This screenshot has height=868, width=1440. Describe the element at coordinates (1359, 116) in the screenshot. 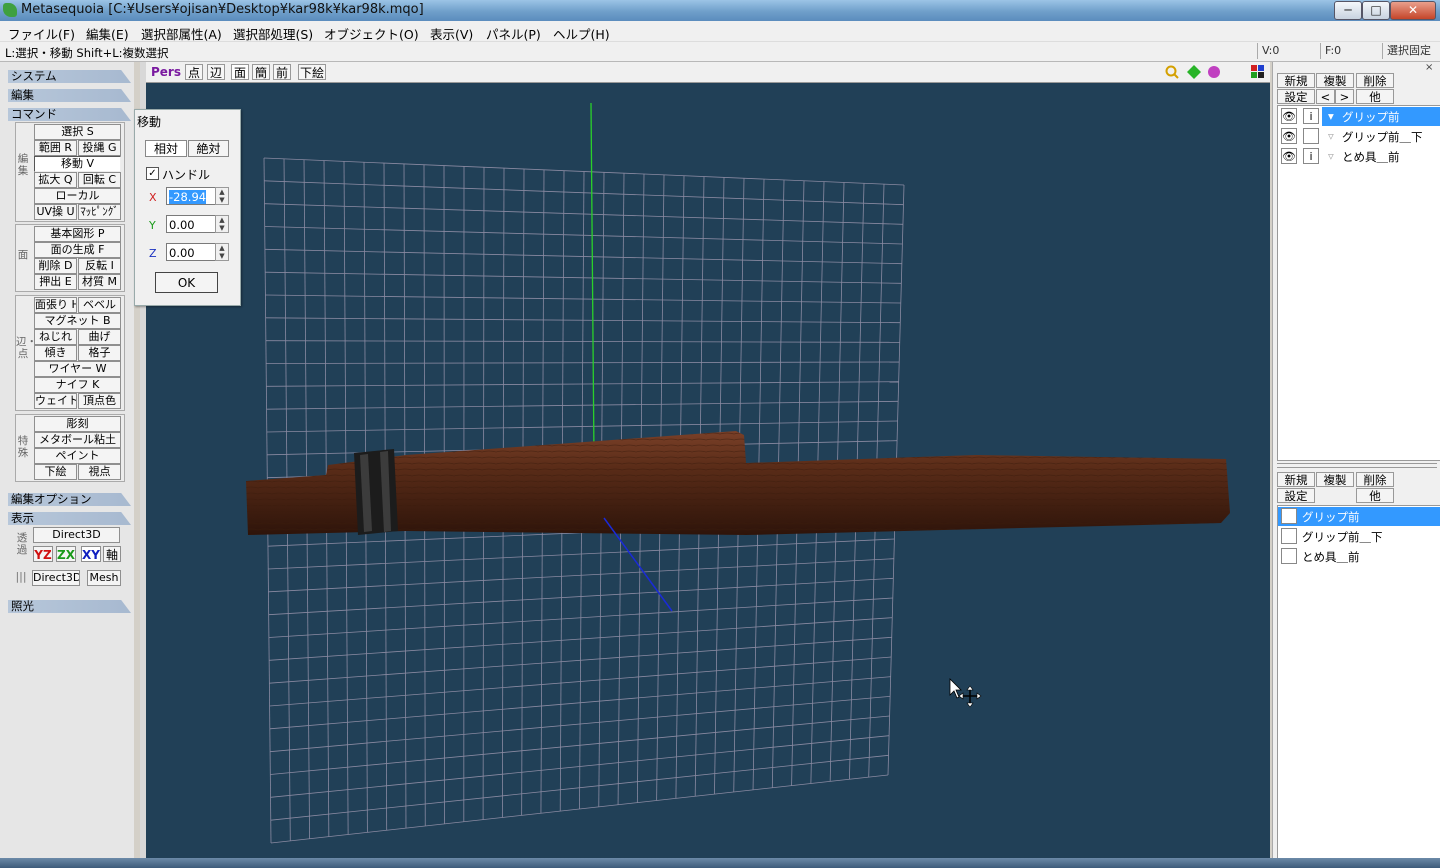

I see `object-row: 👁 ⅰ ▾ グリップ前` at that location.